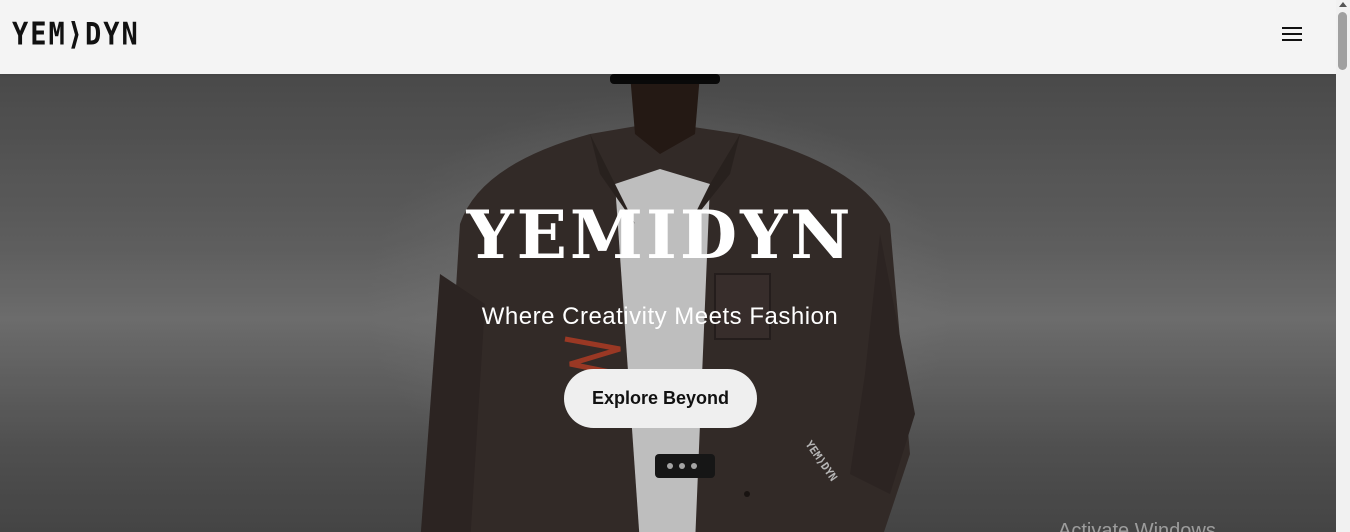 The height and width of the screenshot is (532, 1350). What do you see at coordinates (1343, 266) in the screenshot?
I see `page-scrollbar` at bounding box center [1343, 266].